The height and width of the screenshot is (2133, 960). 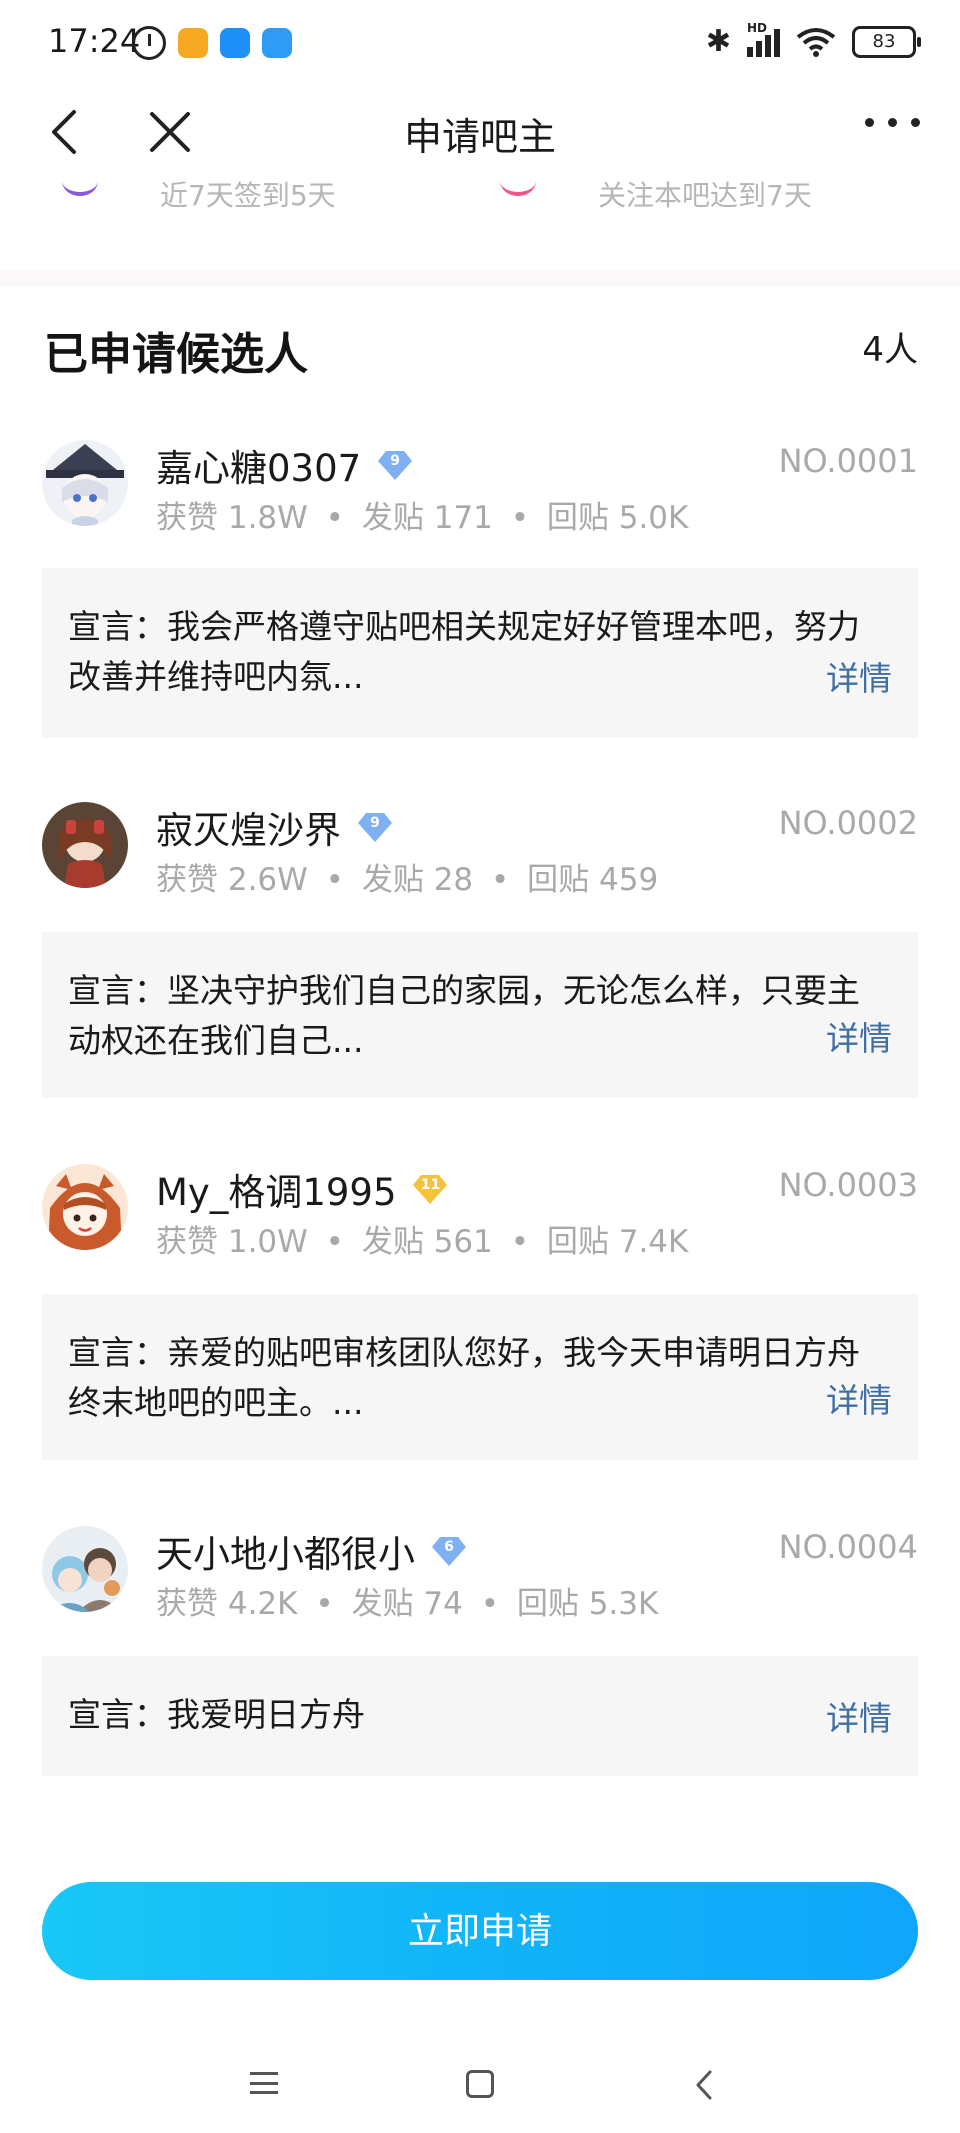 I want to click on alarm-icon, so click(x=149, y=43).